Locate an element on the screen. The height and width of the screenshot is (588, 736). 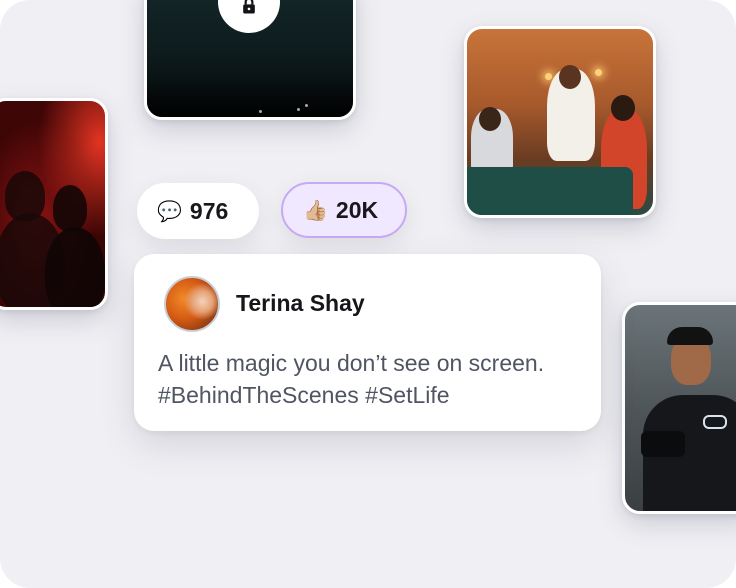
likes-count: 20K is located at coordinates (357, 209).